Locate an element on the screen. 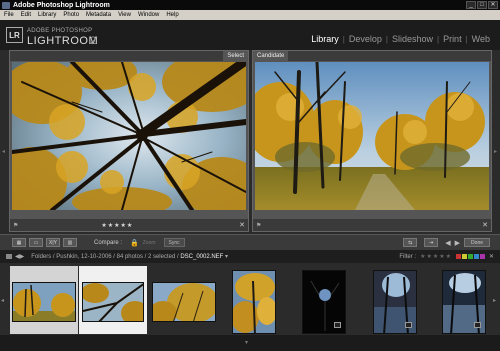  select-pane-footer: ⚑ ★★★★★ ✕ is located at coordinates (129, 225).